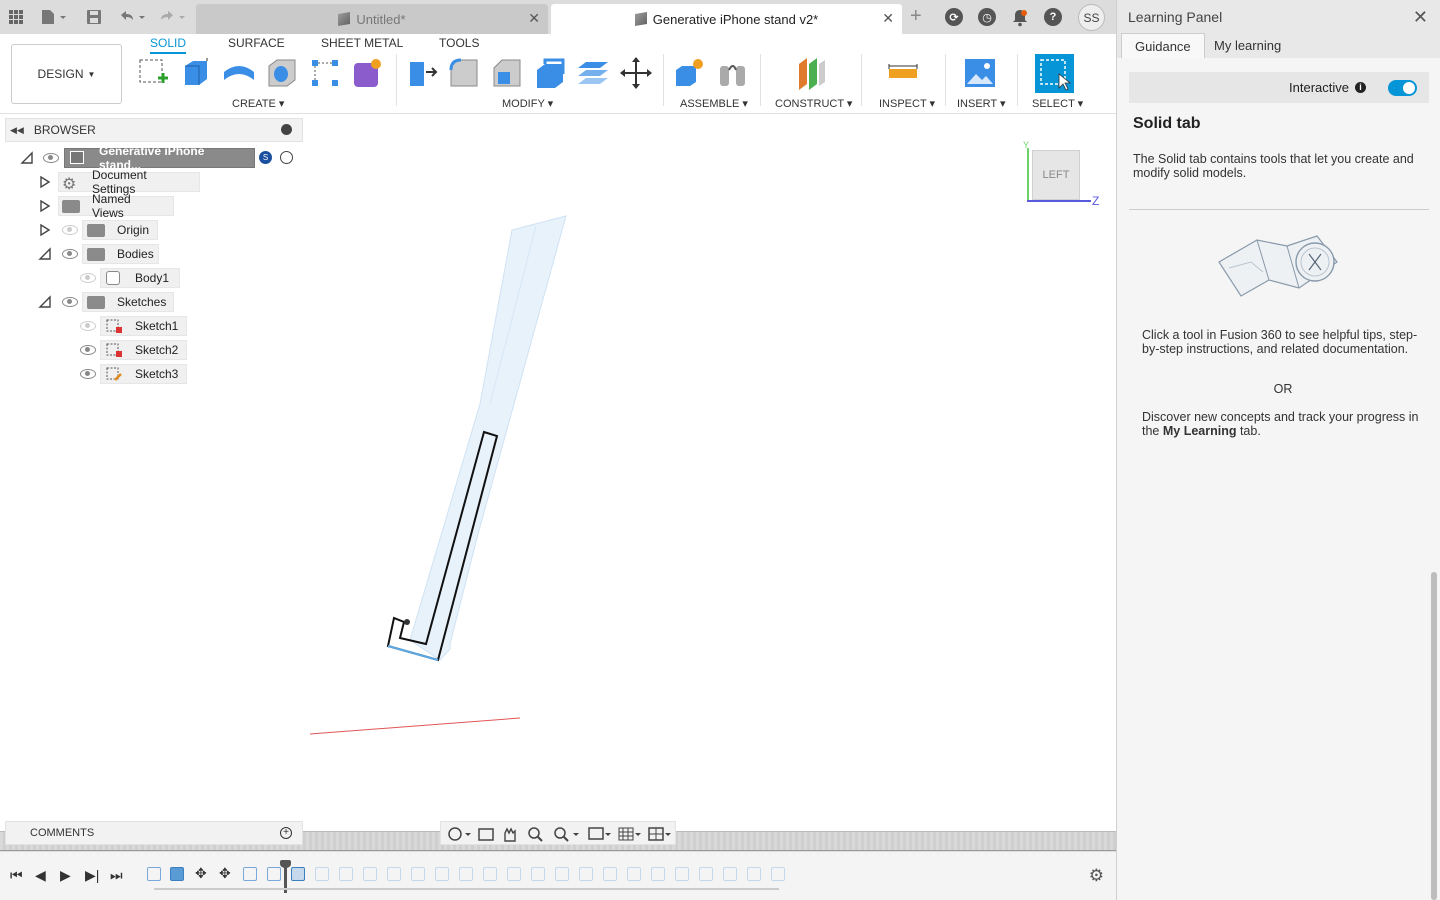 The image size is (1440, 900). What do you see at coordinates (1056, 175) in the screenshot?
I see `viewcube-face-left: LEFT` at bounding box center [1056, 175].